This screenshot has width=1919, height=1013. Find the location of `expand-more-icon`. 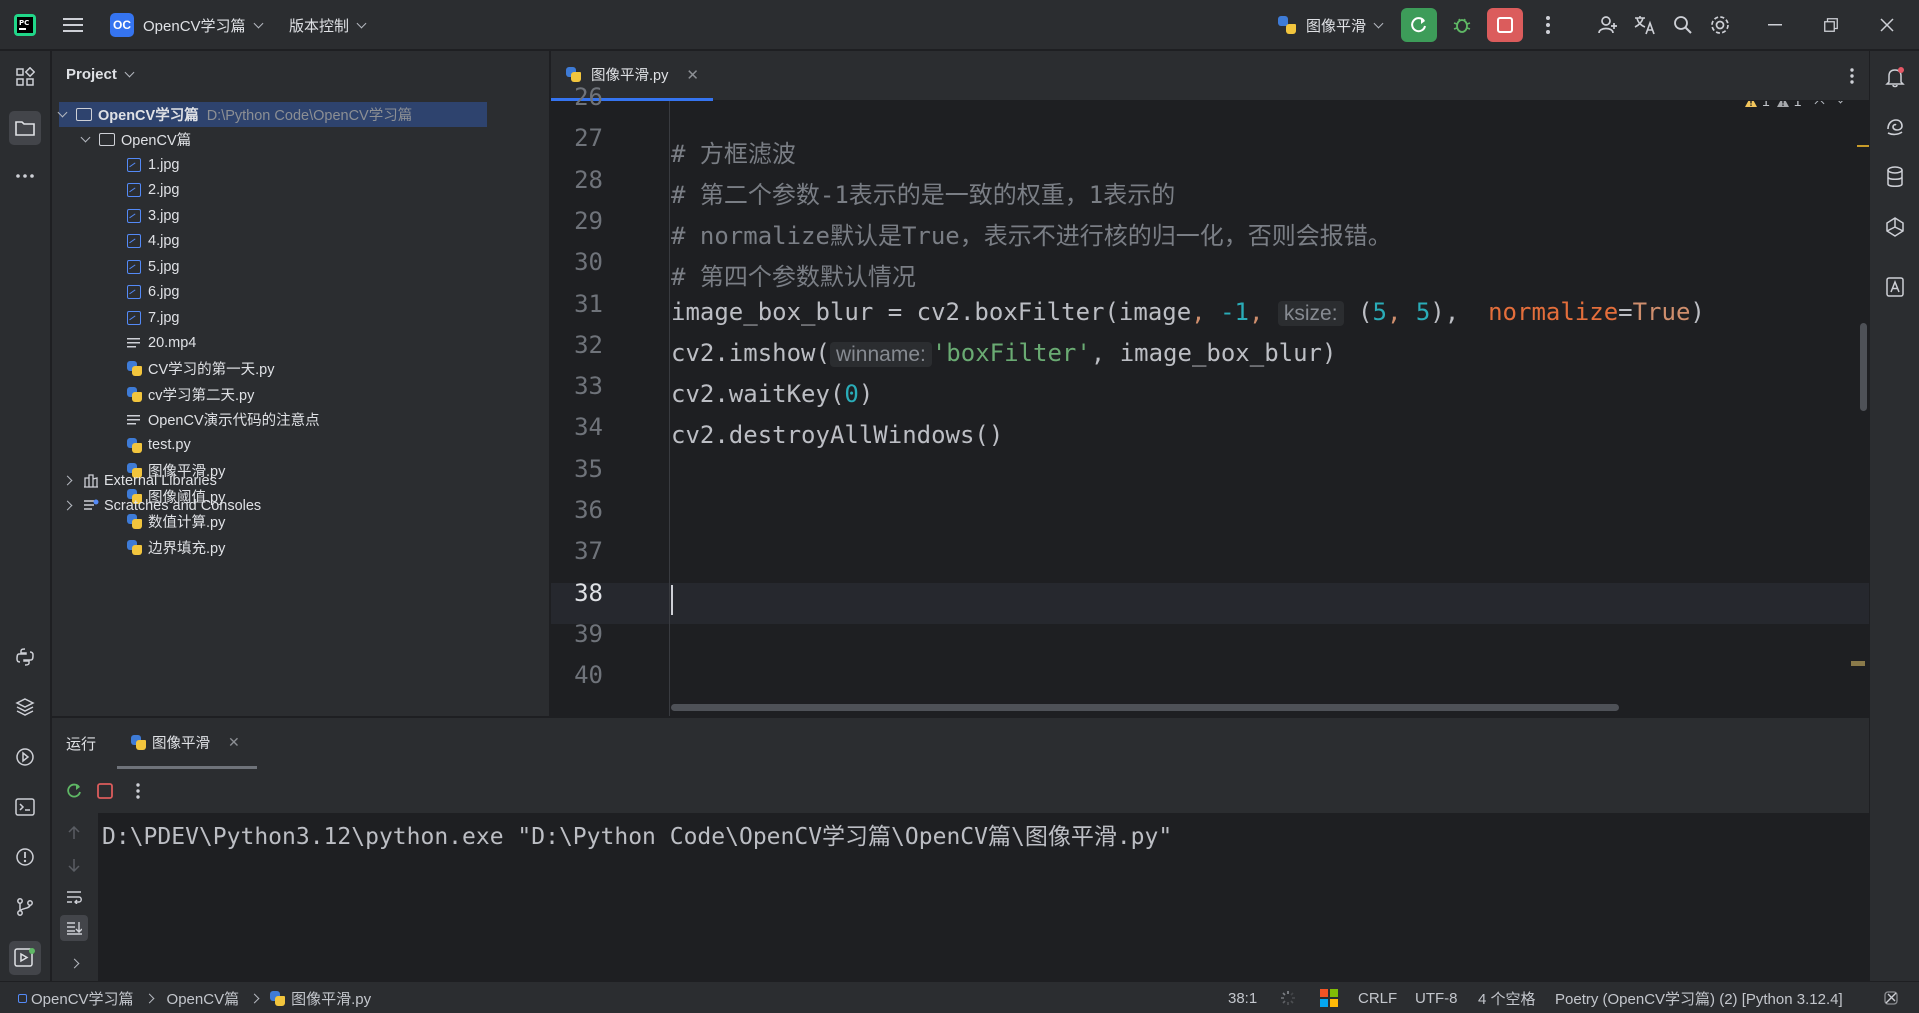

expand-more-icon is located at coordinates (74, 963).